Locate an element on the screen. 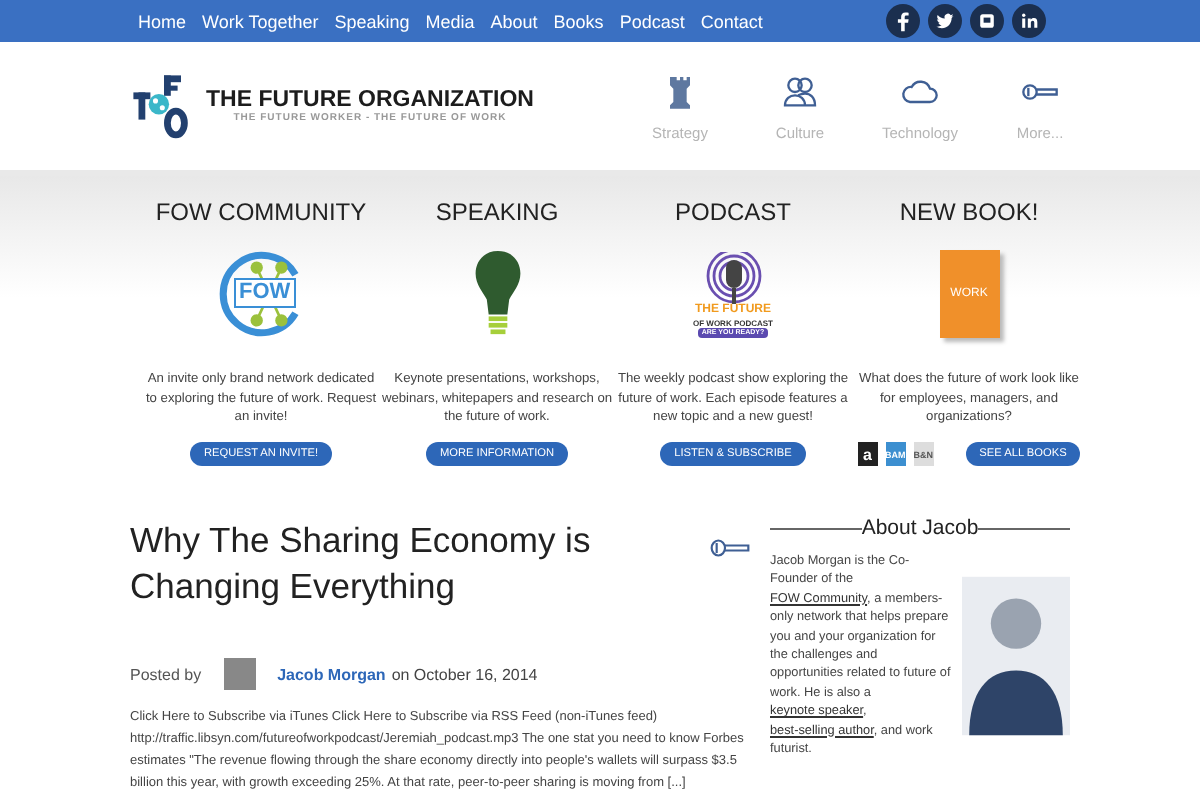 This screenshot has height=800, width=1200. photo-share-icon is located at coordinates (987, 21).